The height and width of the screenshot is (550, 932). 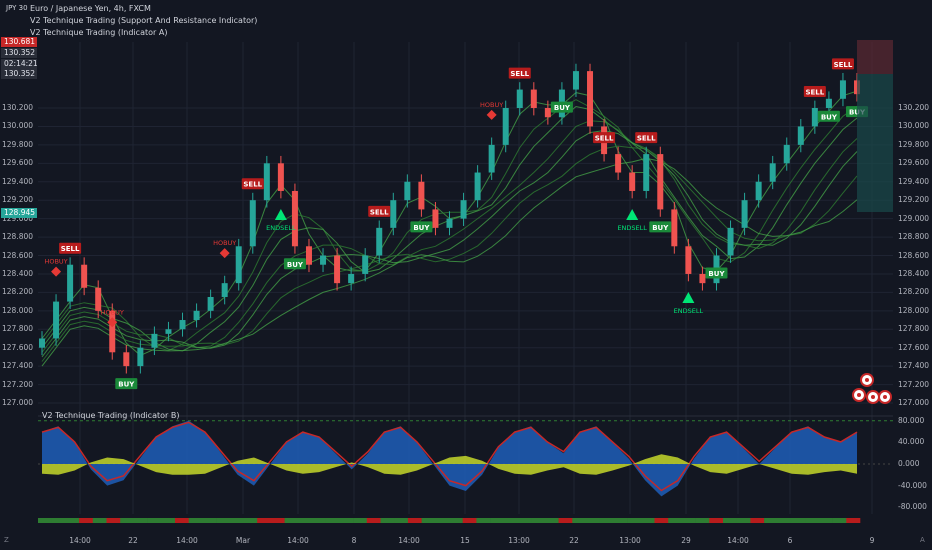 I want to click on oscillator-axis-tick: -40.000, so click(x=912, y=485).